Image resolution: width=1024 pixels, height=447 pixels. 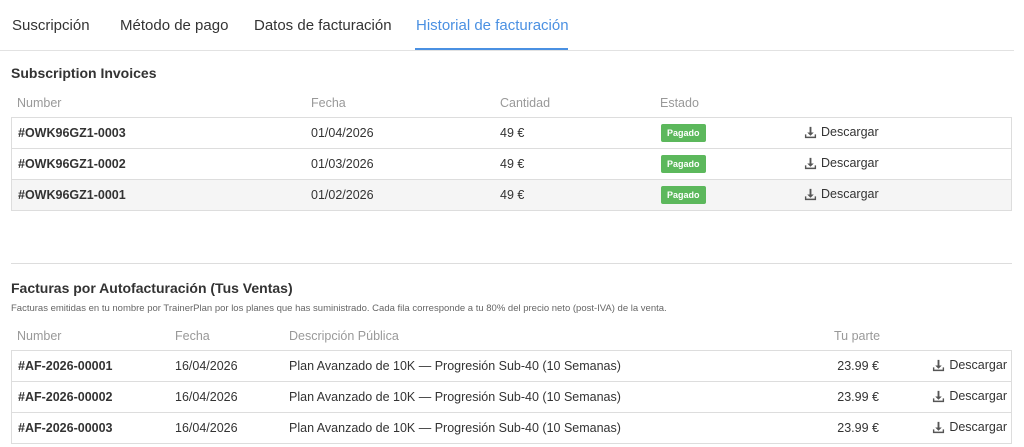 What do you see at coordinates (174, 25) in the screenshot?
I see `tab-payment-method: Método de pago` at bounding box center [174, 25].